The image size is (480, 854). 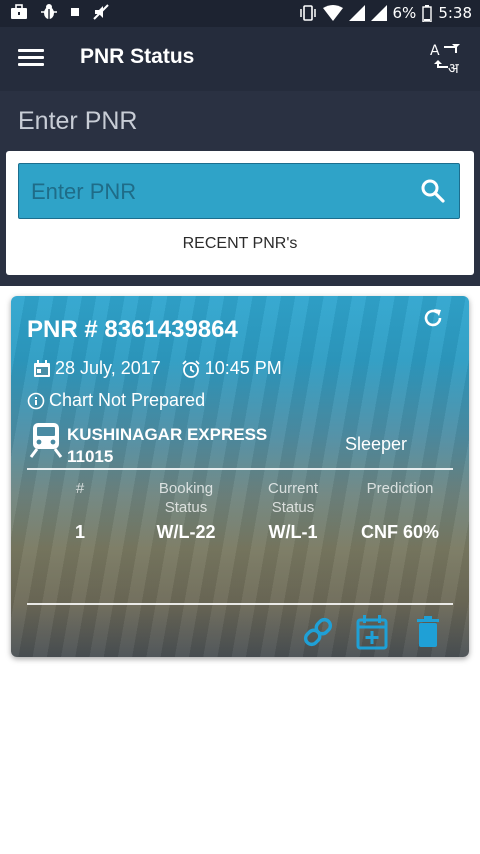 I want to click on travel-class: Sleeper, so click(x=376, y=444).